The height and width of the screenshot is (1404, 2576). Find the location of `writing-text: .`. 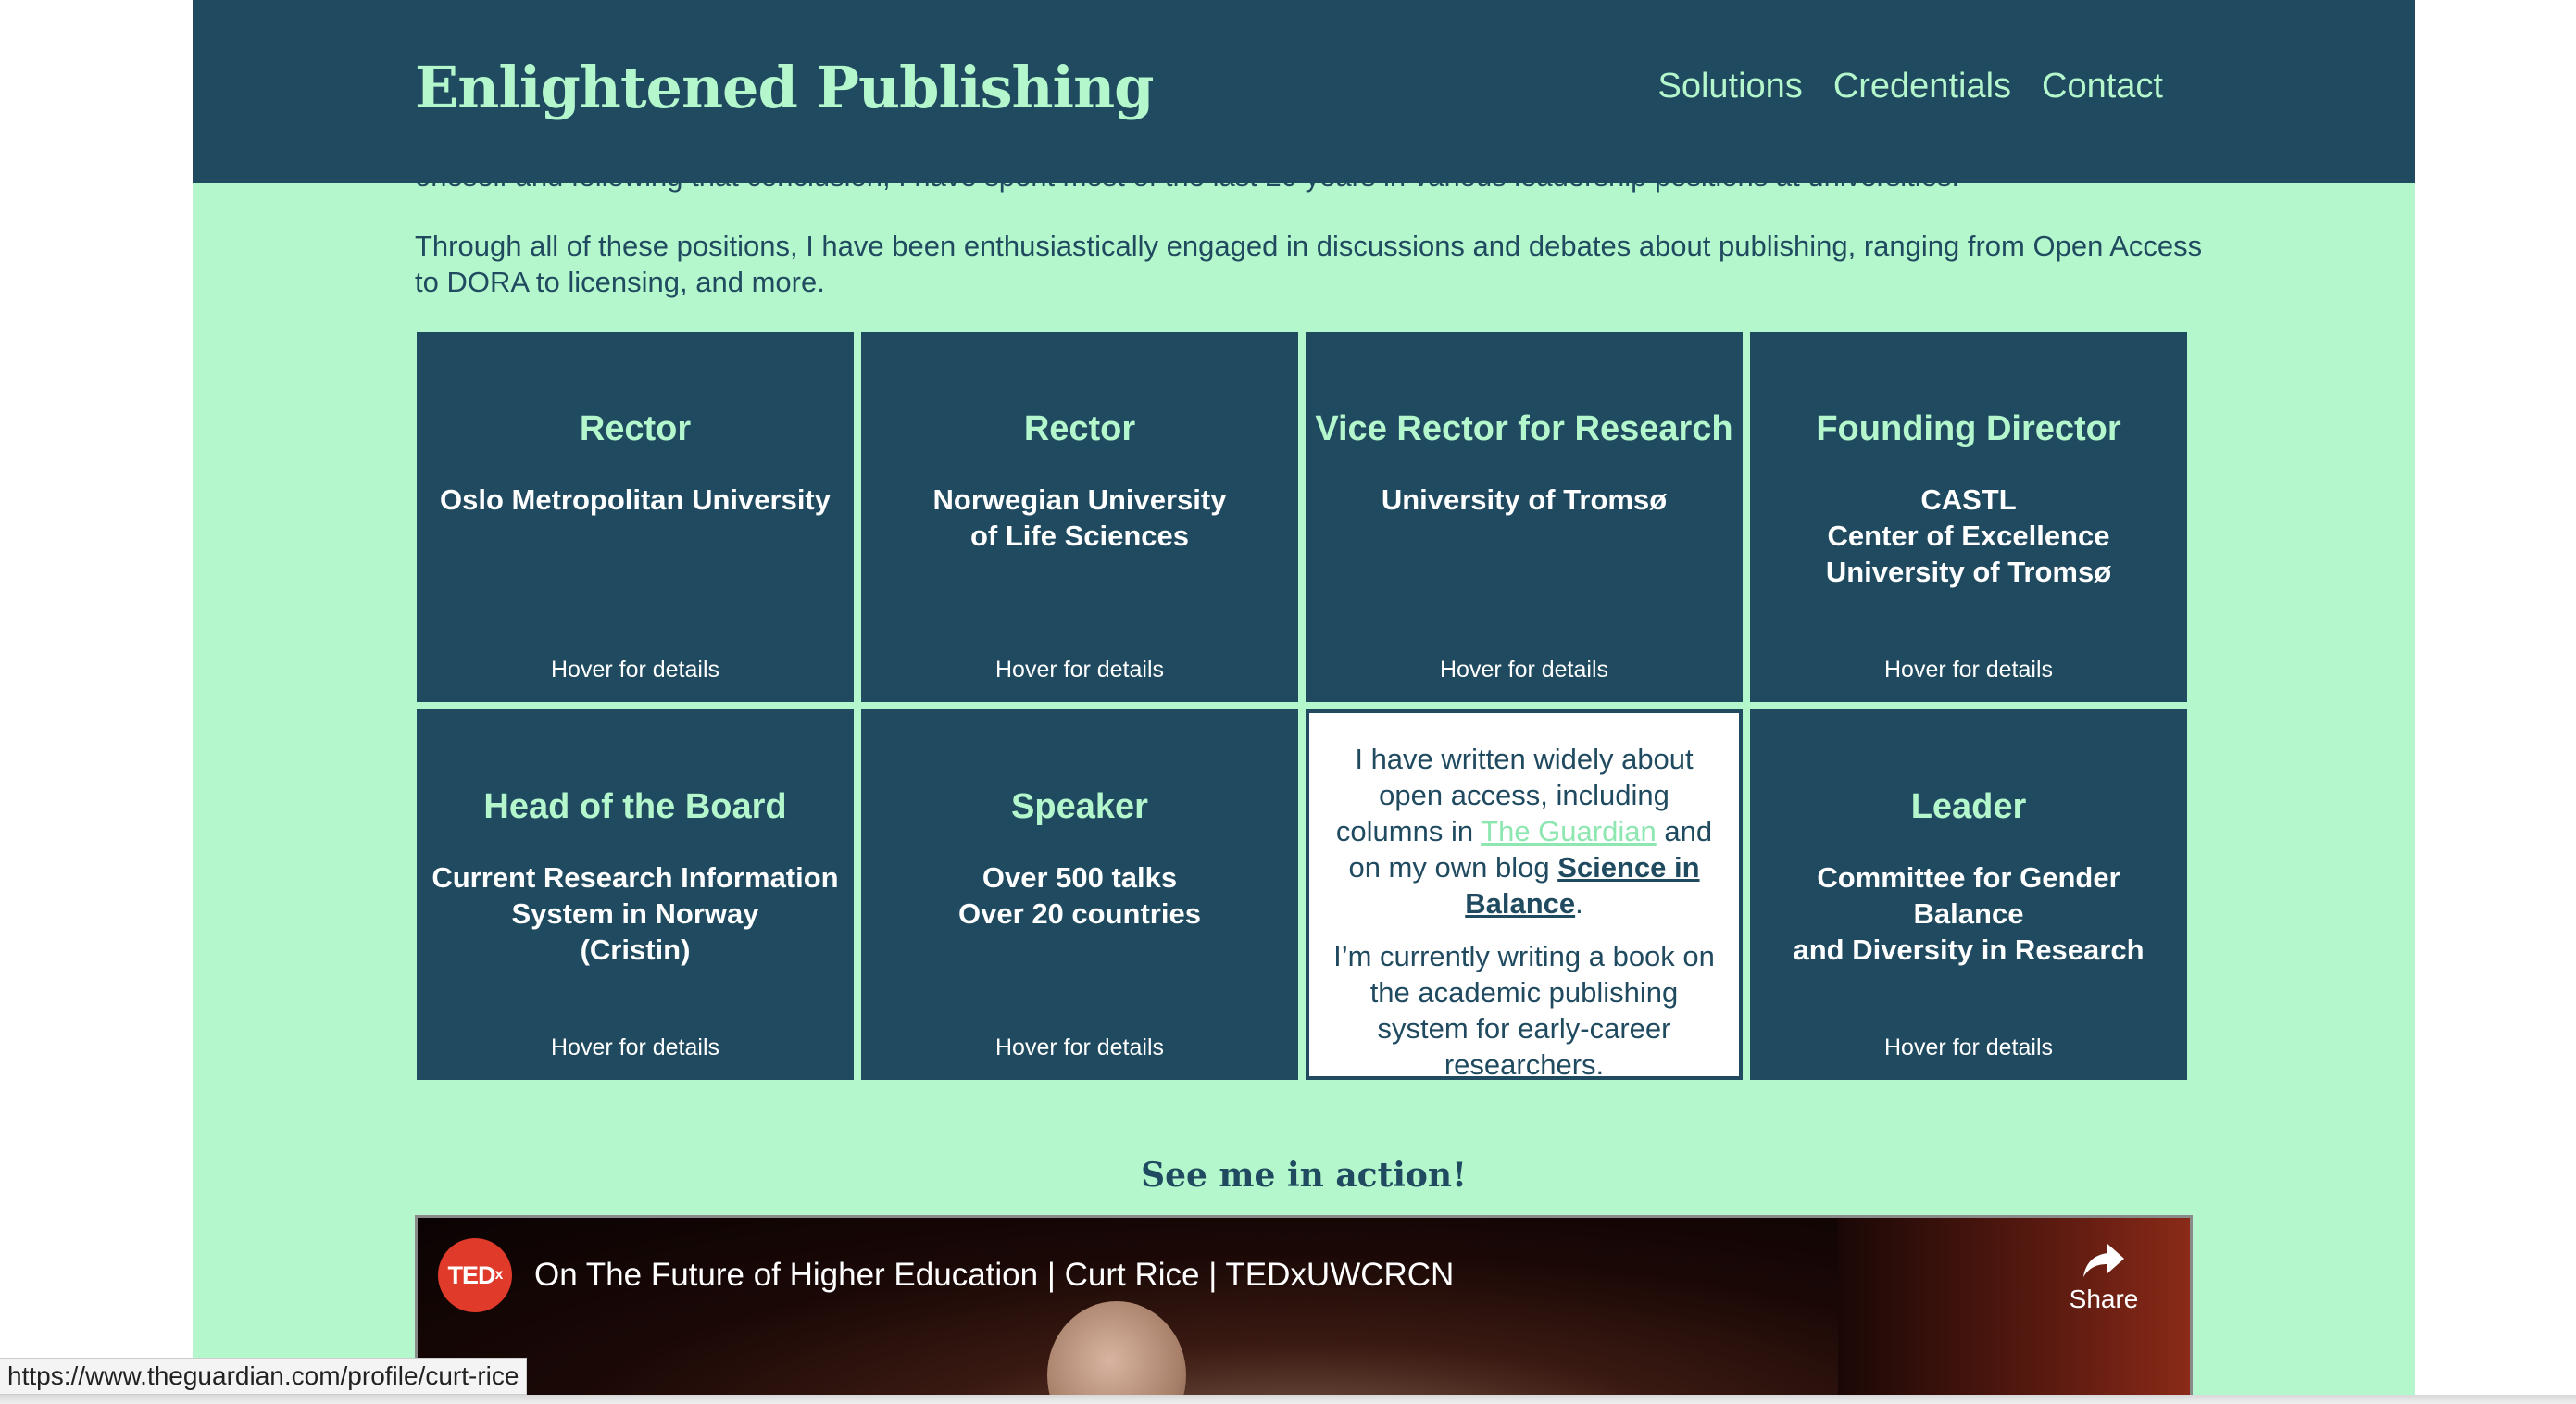

writing-text: . is located at coordinates (1579, 903).